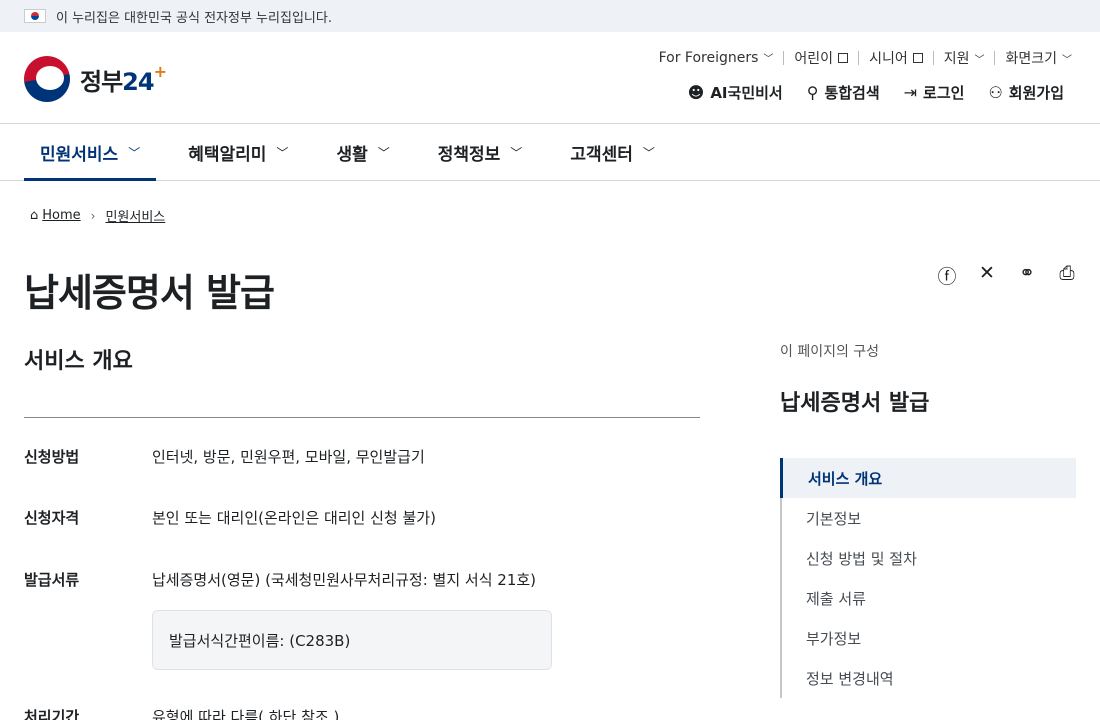 This screenshot has height=720, width=1100. Describe the element at coordinates (843, 92) in the screenshot. I see `search-button: ⚲ 통합검색` at that location.